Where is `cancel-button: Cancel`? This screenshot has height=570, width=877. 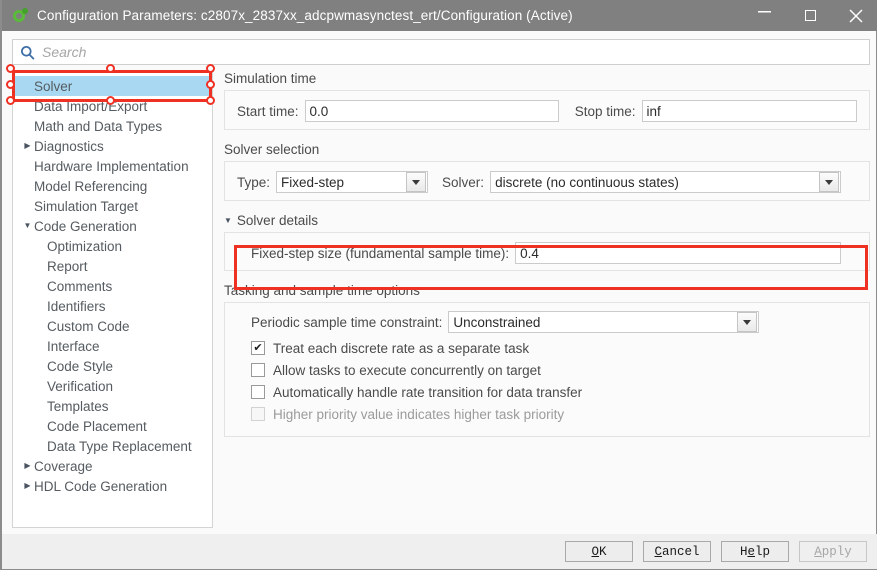 cancel-button: Cancel is located at coordinates (677, 551).